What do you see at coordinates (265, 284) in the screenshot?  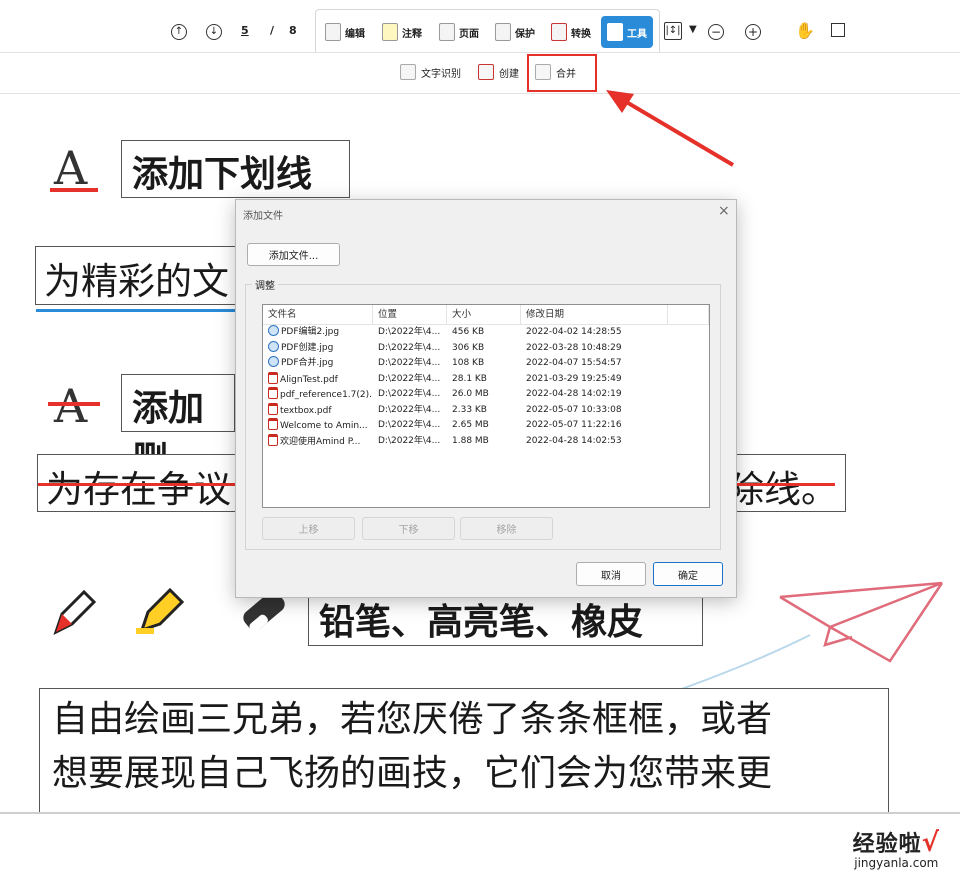 I see `adjust-group-label: 调整` at bounding box center [265, 284].